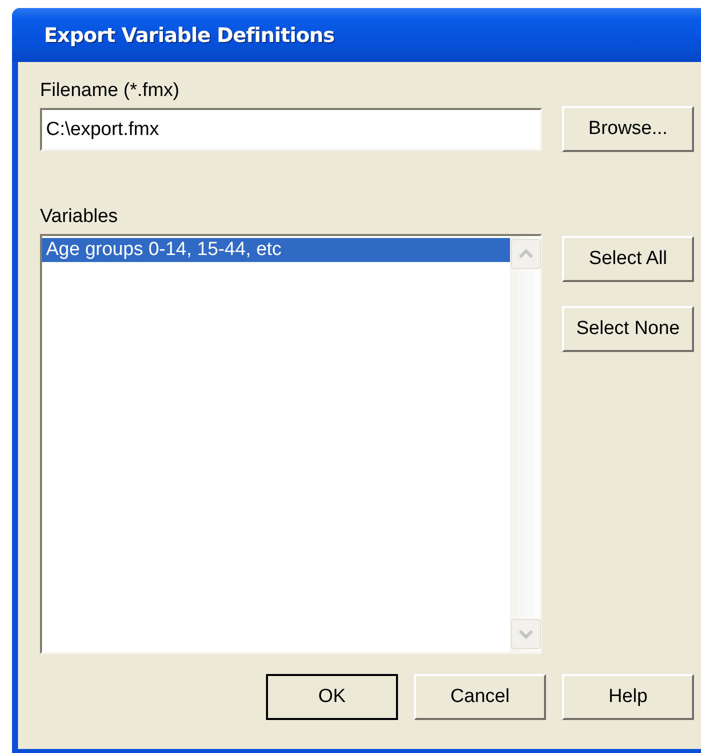  Describe the element at coordinates (526, 634) in the screenshot. I see `scroll-down-icon` at that location.